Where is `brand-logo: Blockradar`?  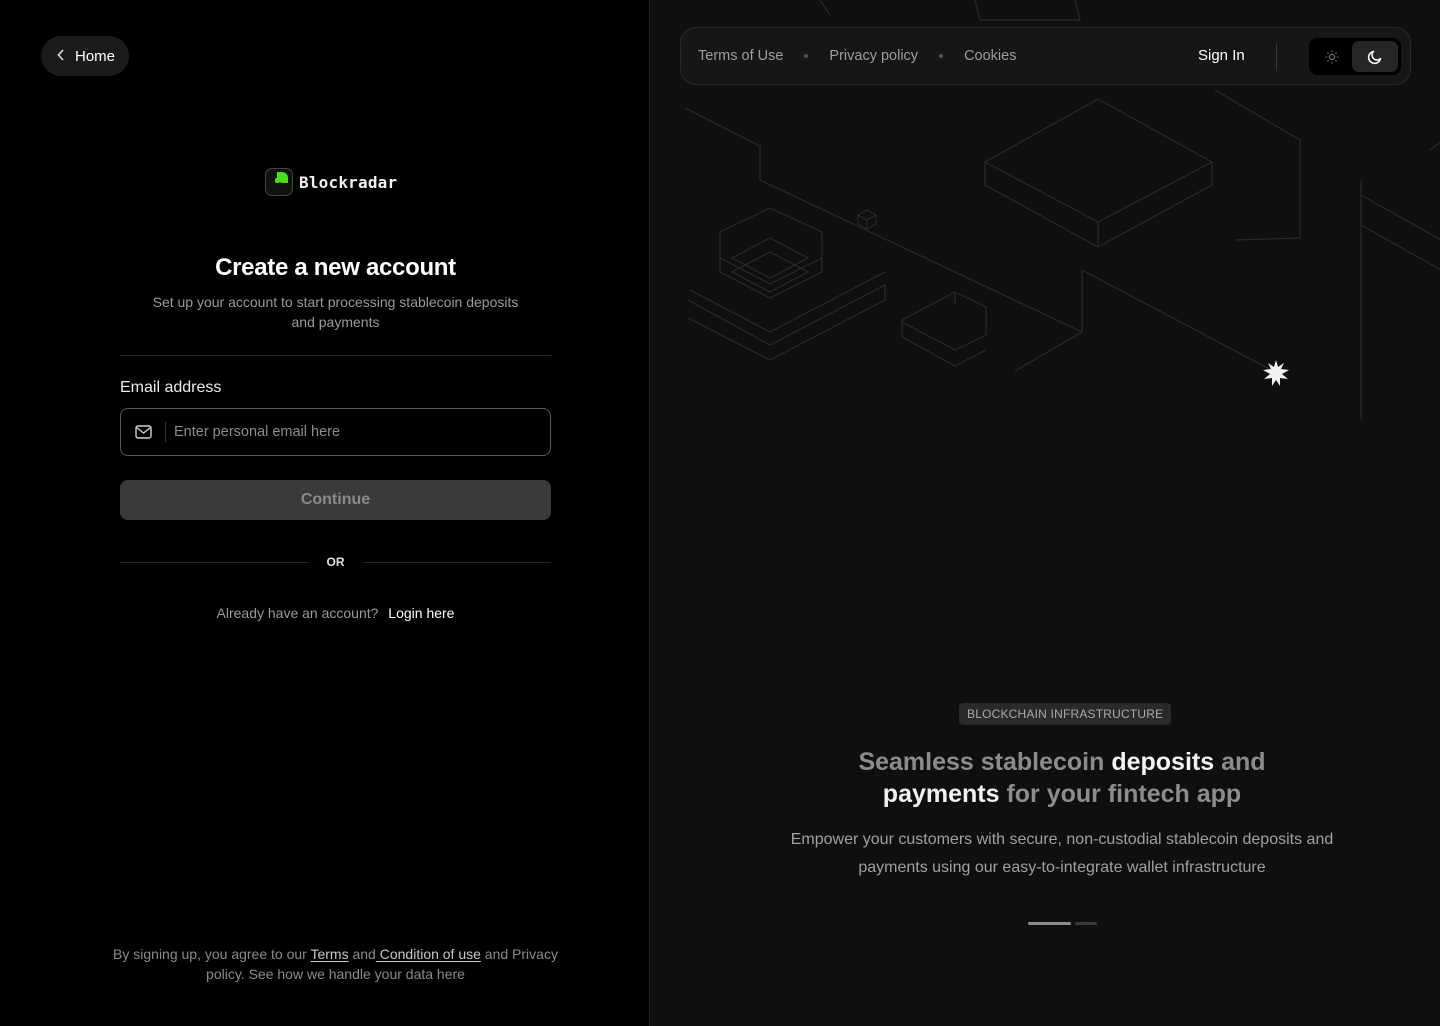
brand-logo: Blockradar is located at coordinates (331, 182).